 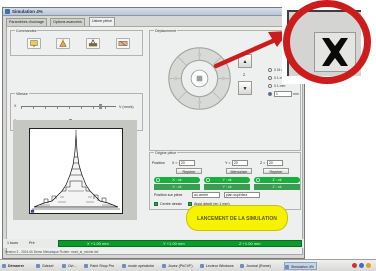 I want to click on y-status-bar: Y : ok, so click(x=227, y=187).